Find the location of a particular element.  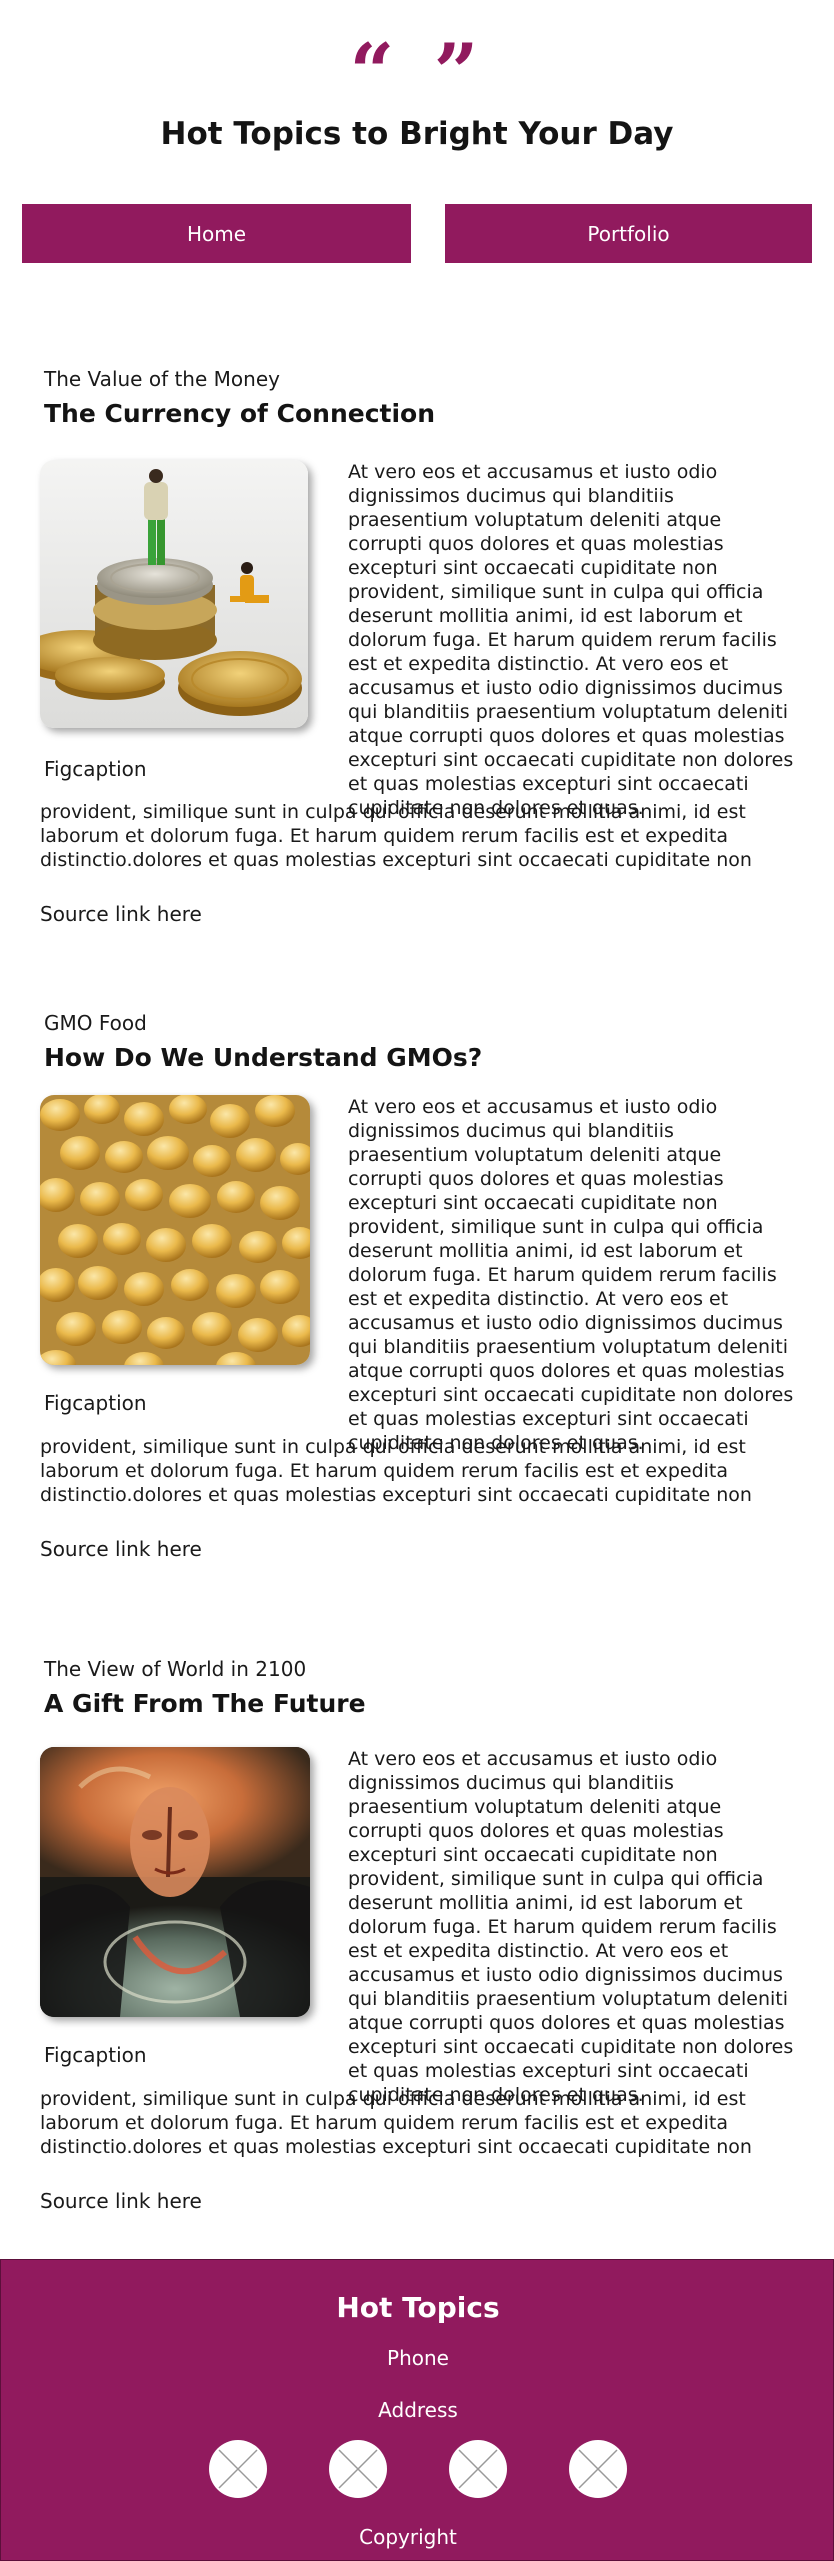

coins-figurines-image is located at coordinates (174, 594).